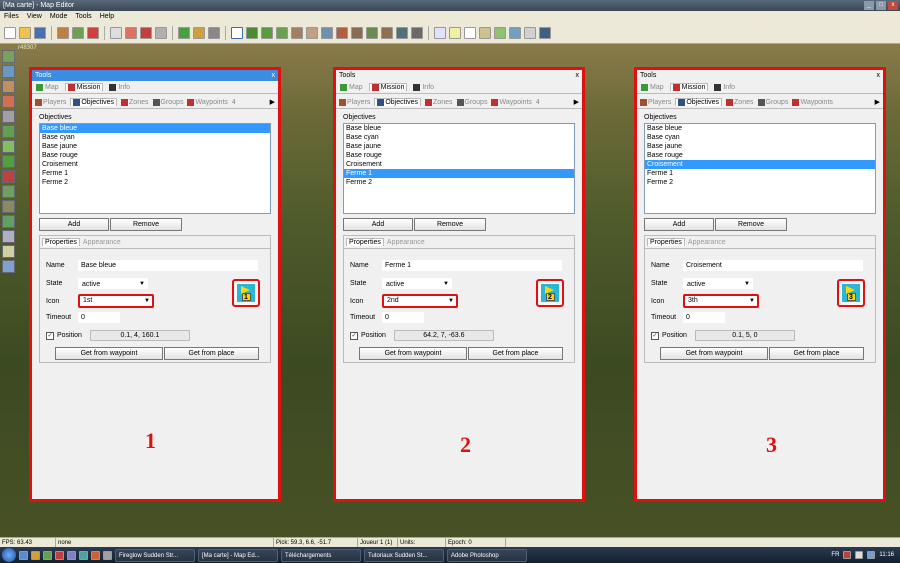  I want to click on icon-select: 2nd ▼, so click(420, 301).